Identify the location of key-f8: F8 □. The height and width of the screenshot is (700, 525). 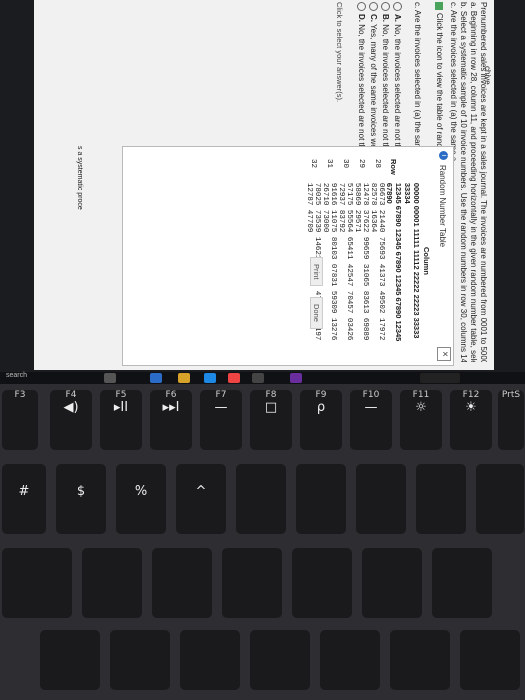
(271, 420).